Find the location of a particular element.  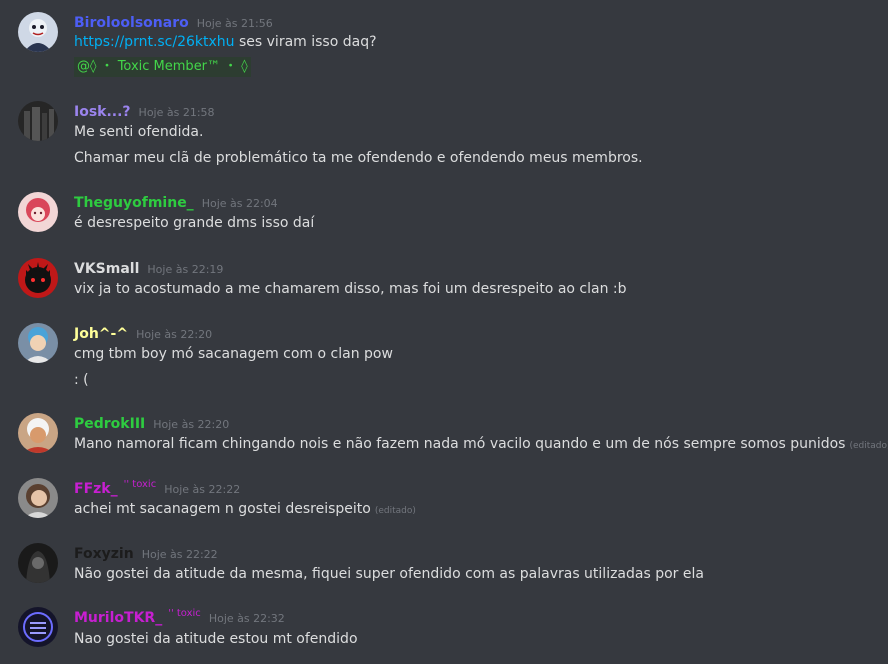

message-header: MuriloTKR_ '' toxic Hoje às 22:32 is located at coordinates (179, 617).